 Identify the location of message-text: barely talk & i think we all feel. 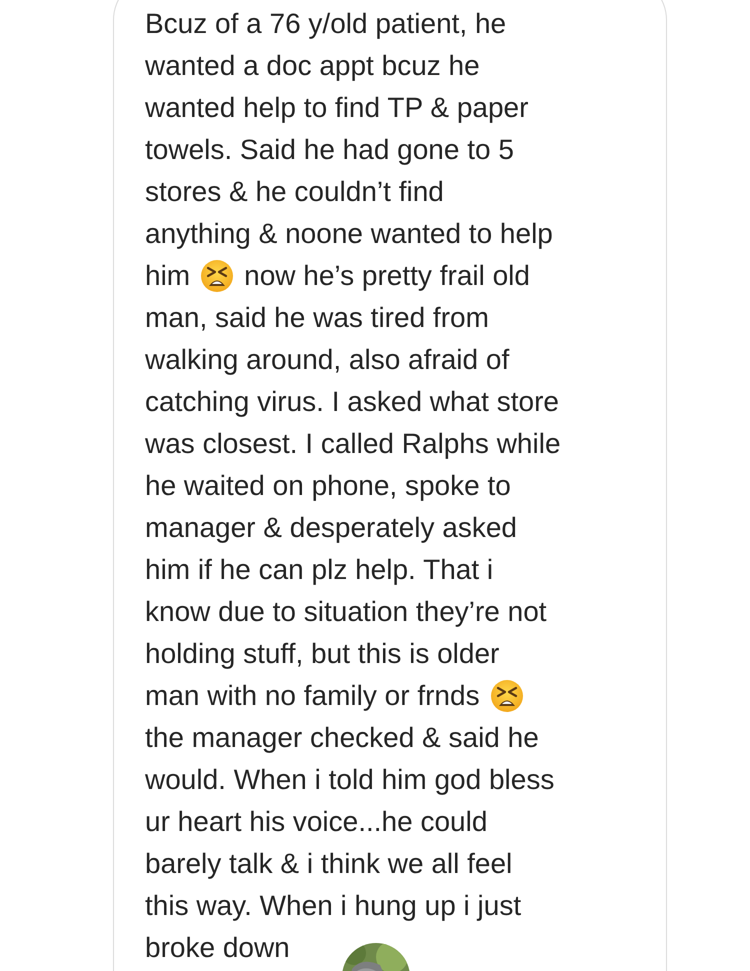
(328, 864).